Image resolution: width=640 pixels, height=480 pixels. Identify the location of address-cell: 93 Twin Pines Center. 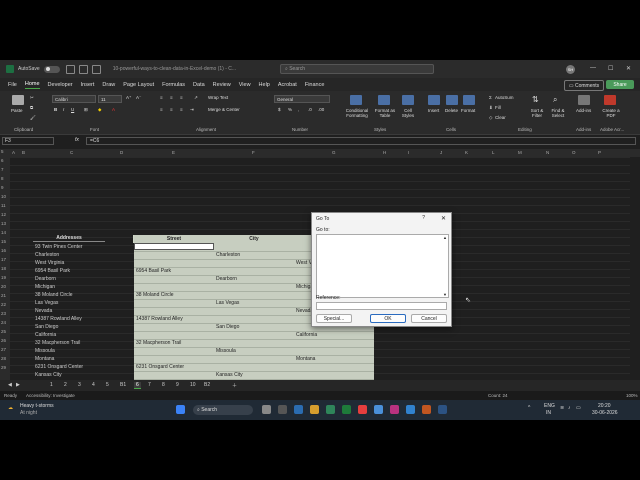
(58, 247).